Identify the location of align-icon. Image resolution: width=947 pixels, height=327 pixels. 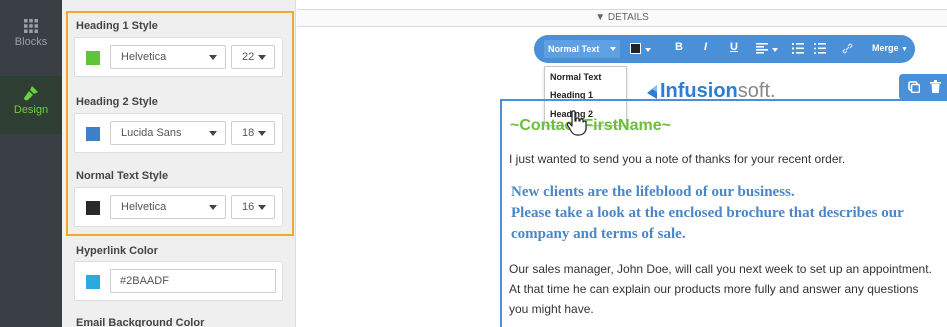
(762, 48).